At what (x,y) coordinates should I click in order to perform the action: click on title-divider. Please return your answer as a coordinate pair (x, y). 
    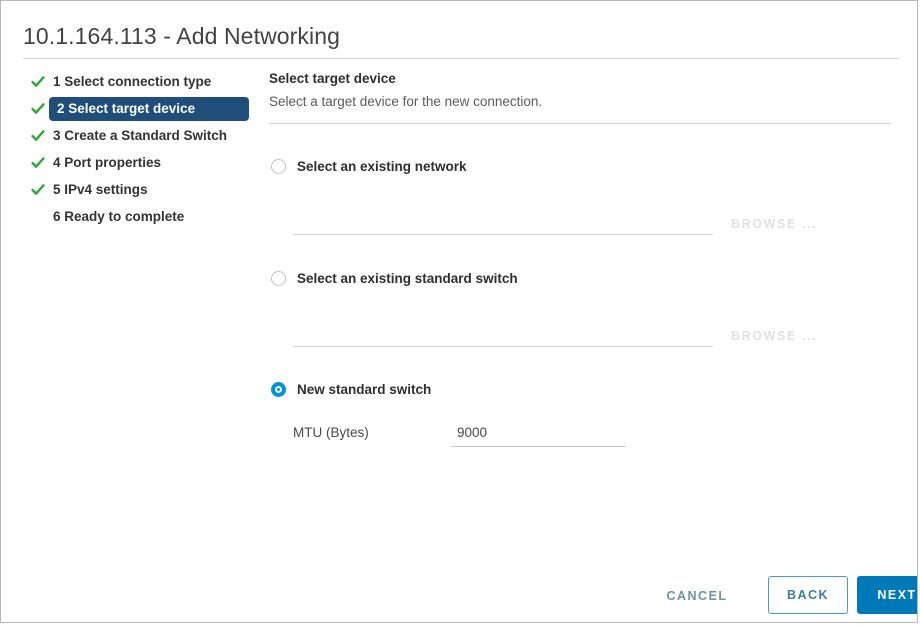
    Looking at the image, I should click on (461, 58).